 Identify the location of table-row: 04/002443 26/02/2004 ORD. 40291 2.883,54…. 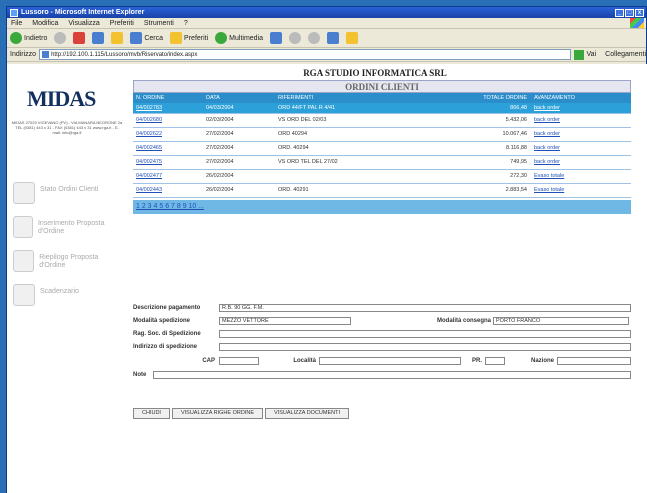
(382, 190).